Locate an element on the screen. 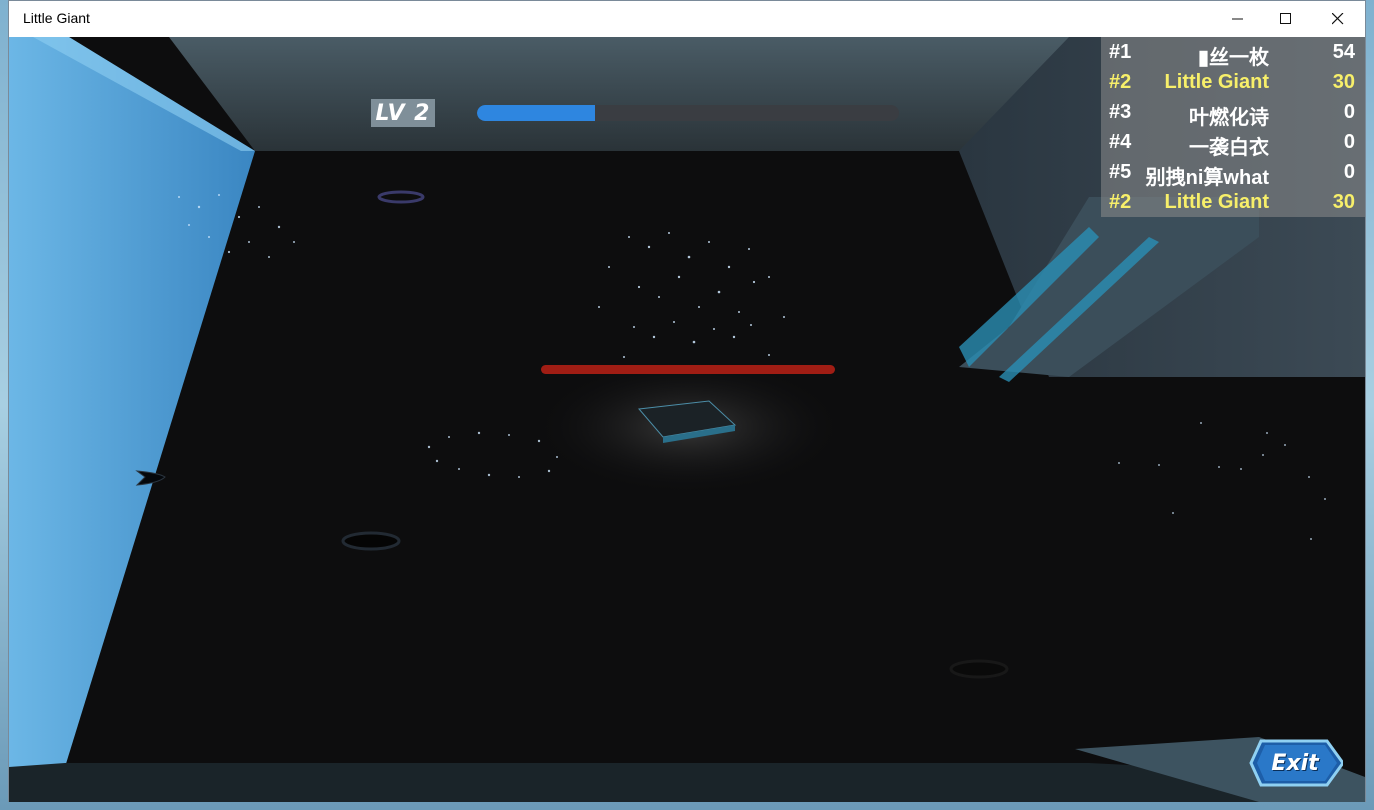 Image resolution: width=1374 pixels, height=810 pixels. leaderboard-rank: #4 is located at coordinates (1120, 142).